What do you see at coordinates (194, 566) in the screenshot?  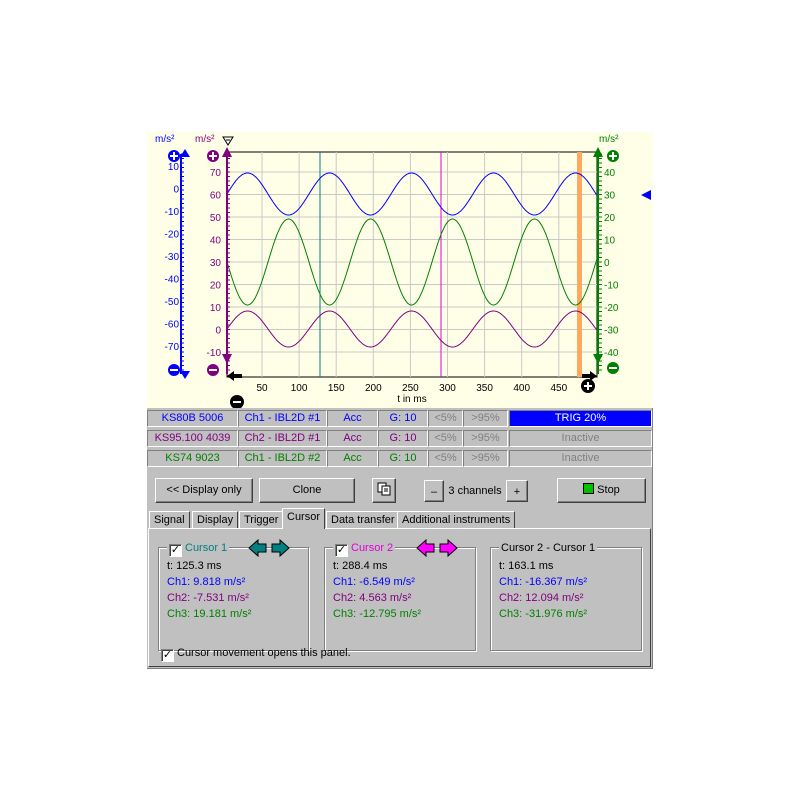 I see `cursor-1-time: t: 125.3 ms` at bounding box center [194, 566].